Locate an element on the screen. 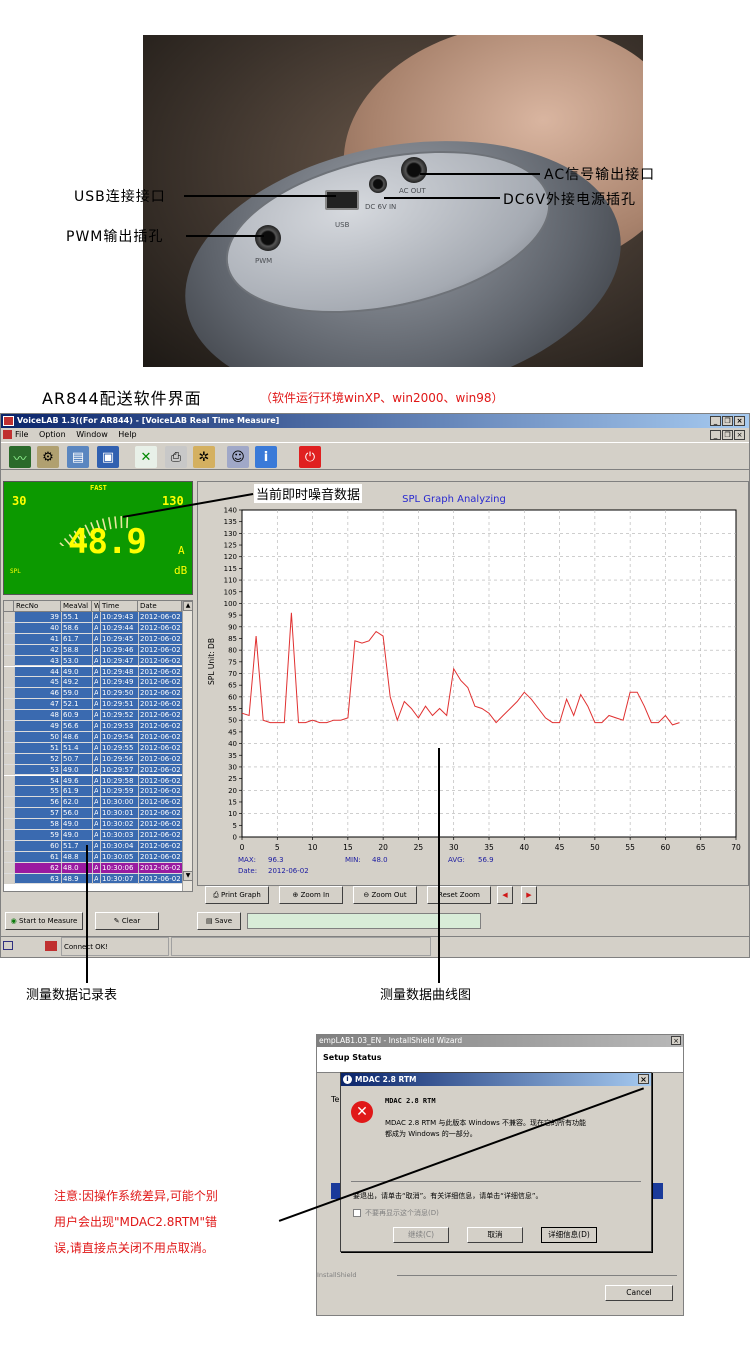 Image resolution: width=750 pixels, height=1363 pixels. status-bar: Connect OK! is located at coordinates (375, 946).